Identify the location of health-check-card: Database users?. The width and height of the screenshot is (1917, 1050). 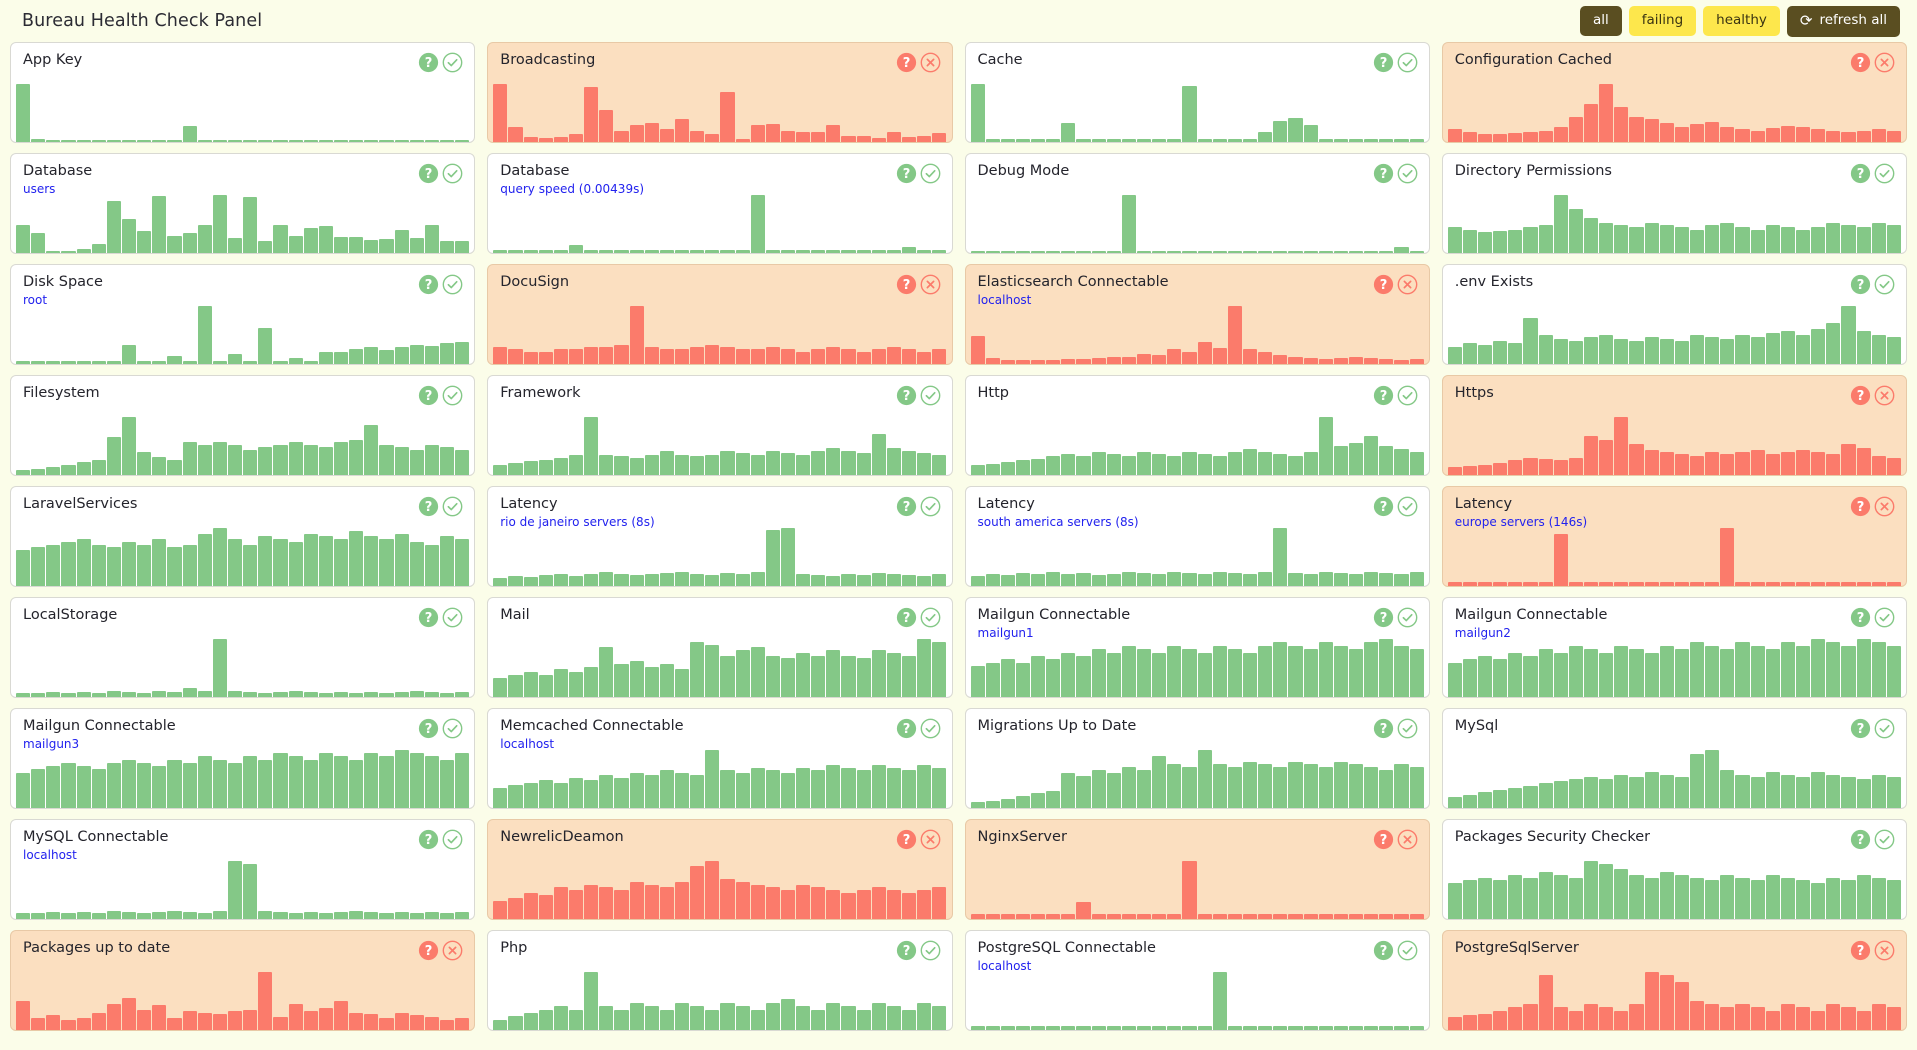
(243, 203).